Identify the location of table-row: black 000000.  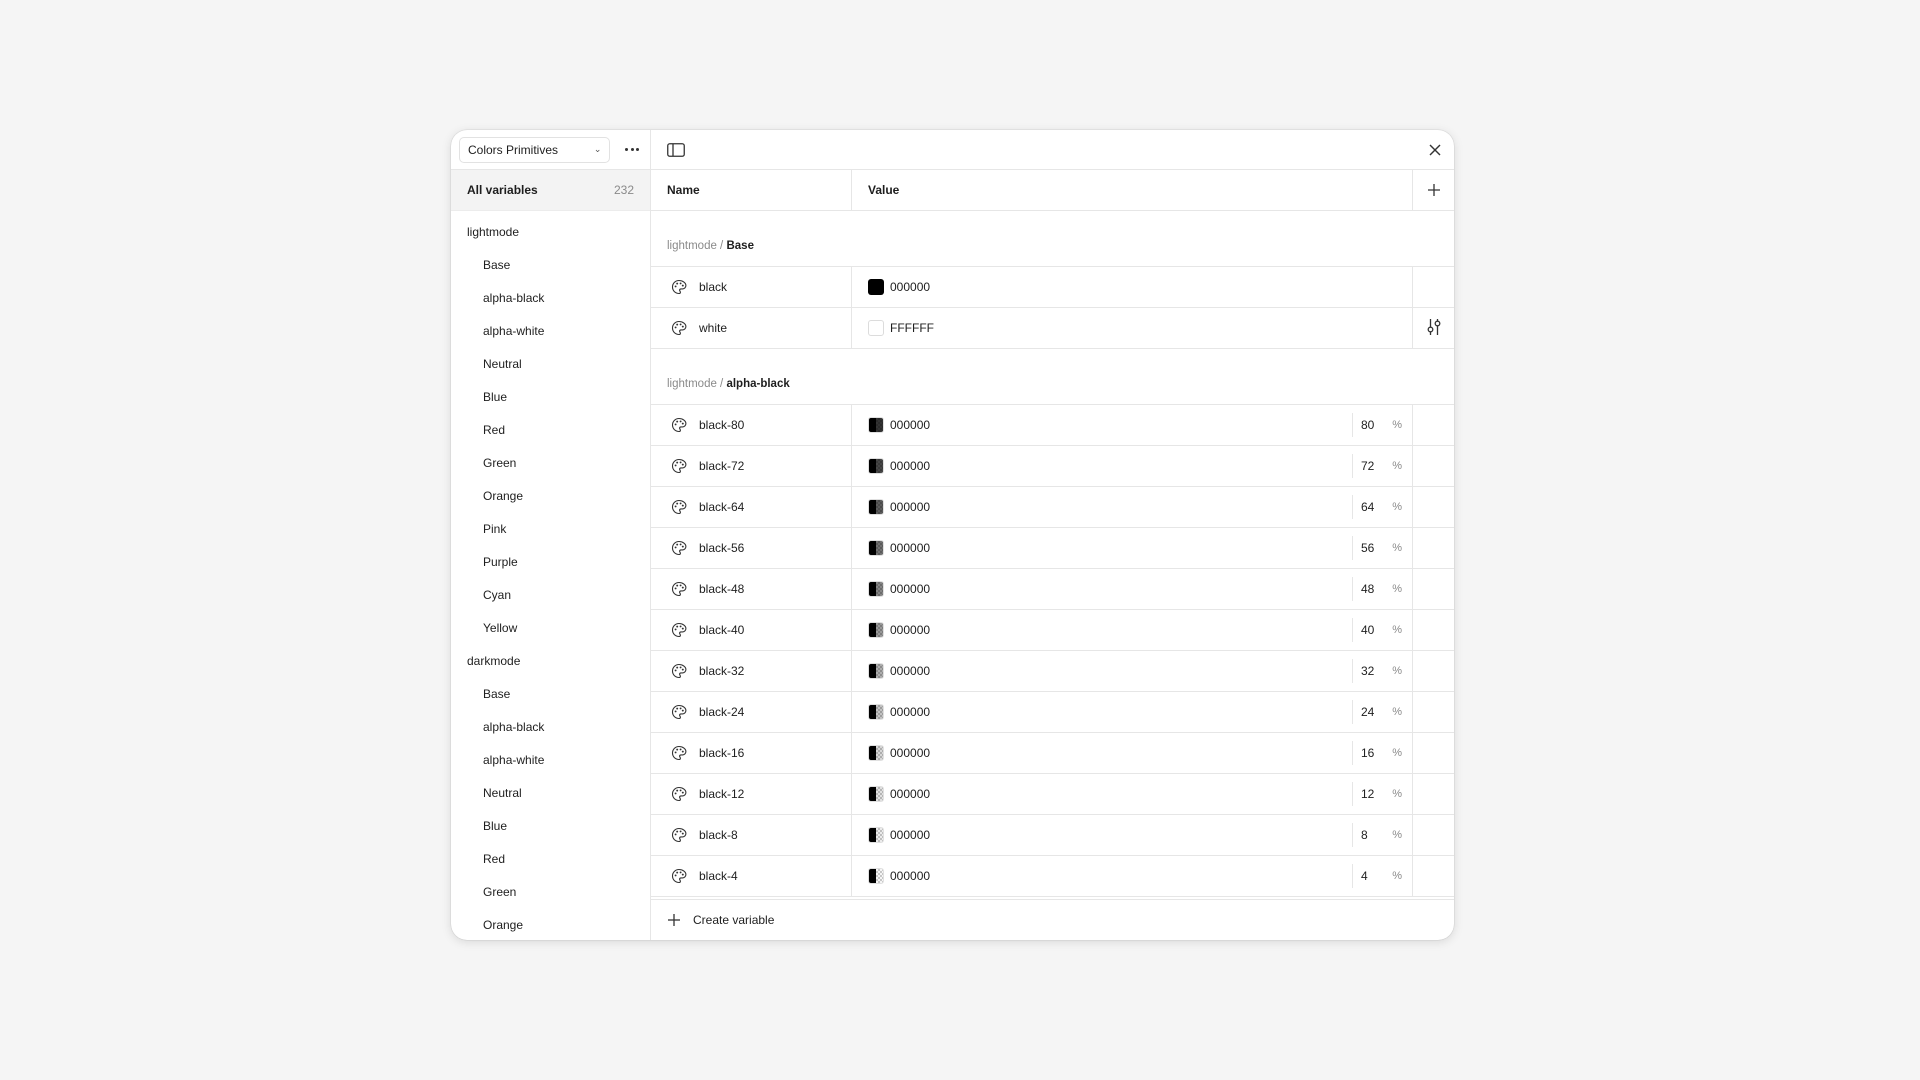
(1052, 287).